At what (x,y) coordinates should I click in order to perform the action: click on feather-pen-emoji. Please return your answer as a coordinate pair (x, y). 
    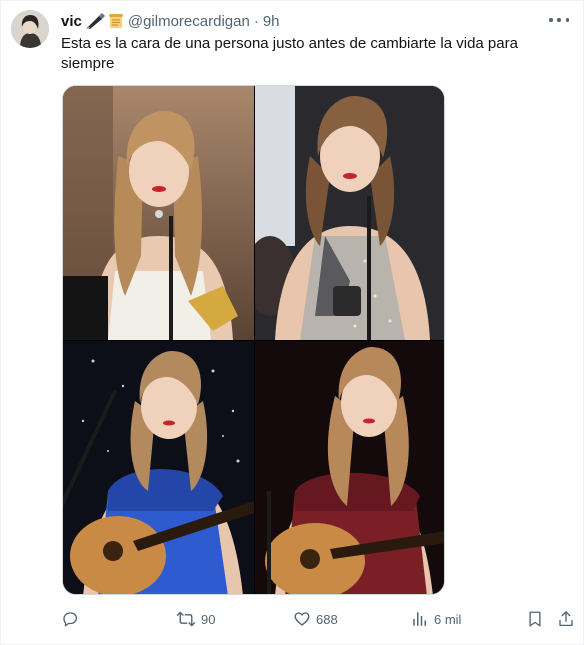
    Looking at the image, I should click on (95, 21).